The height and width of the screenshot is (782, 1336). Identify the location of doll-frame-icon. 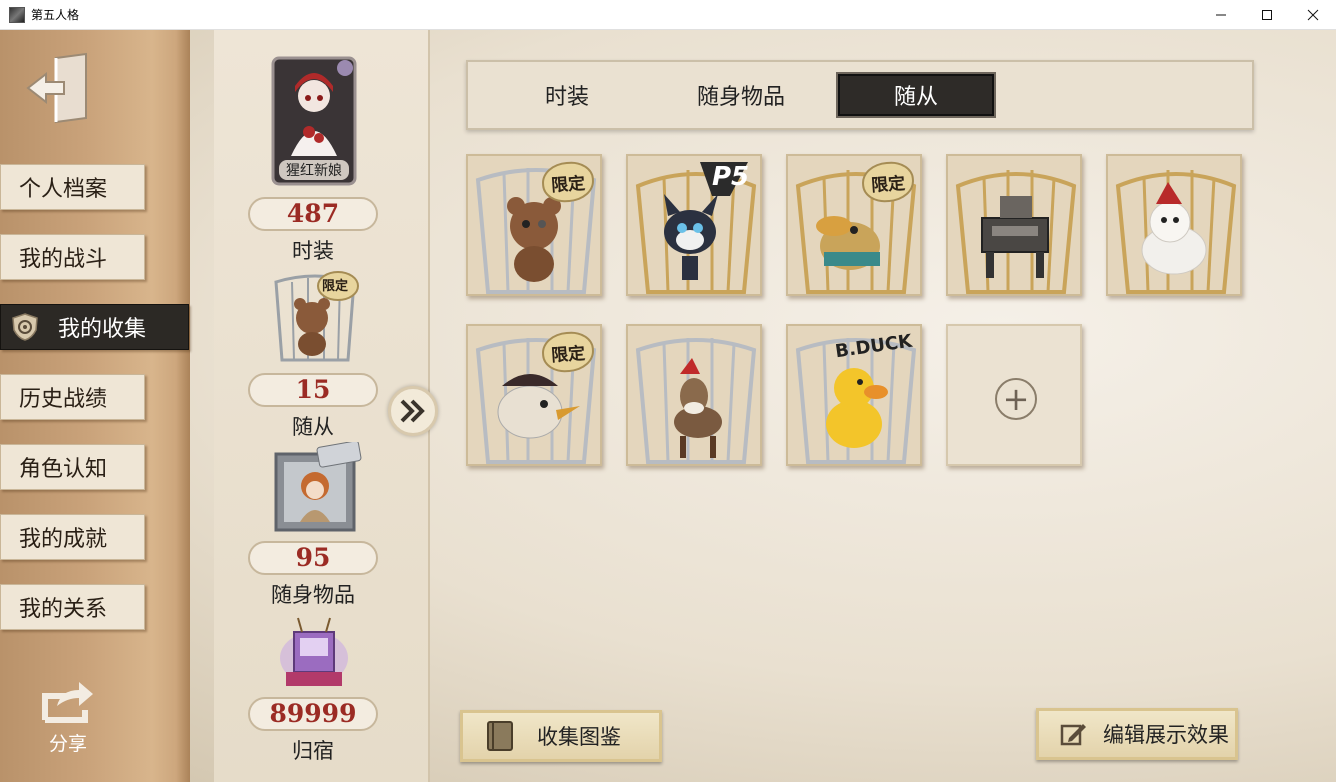
(318, 486).